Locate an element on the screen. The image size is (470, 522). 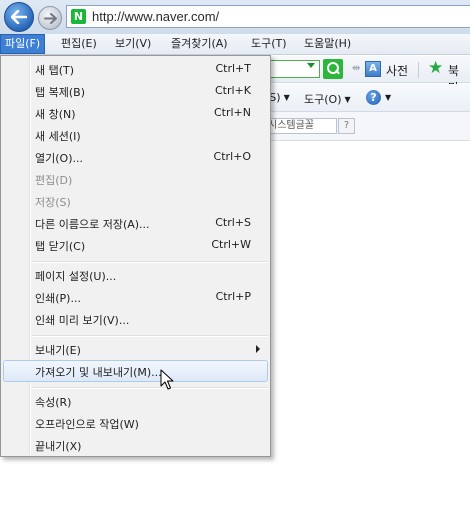
help-dropdown: ▼ is located at coordinates (386, 97).